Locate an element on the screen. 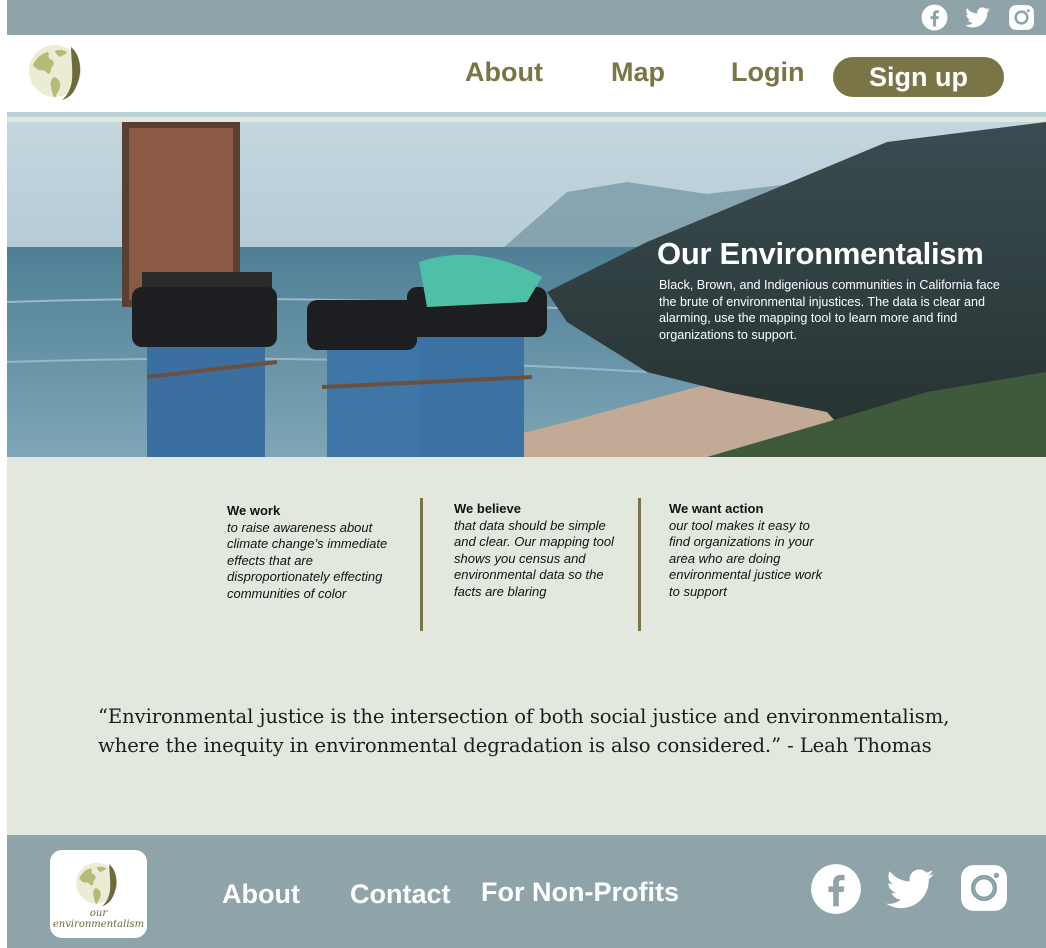  nav-about-link: About is located at coordinates (504, 72).